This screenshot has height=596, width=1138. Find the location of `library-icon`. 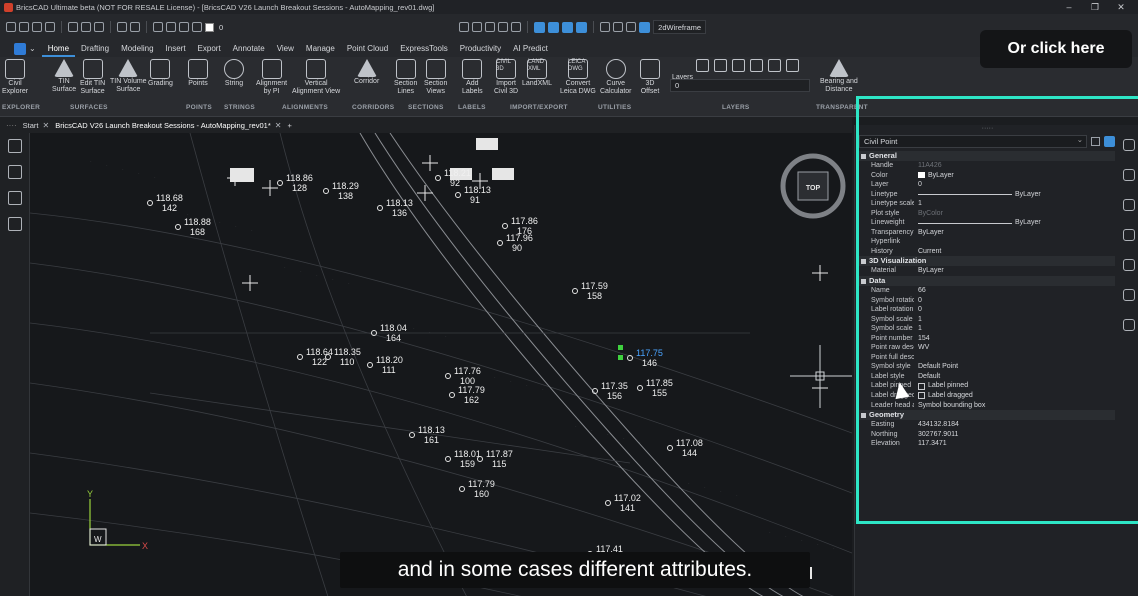

library-icon is located at coordinates (1129, 325).